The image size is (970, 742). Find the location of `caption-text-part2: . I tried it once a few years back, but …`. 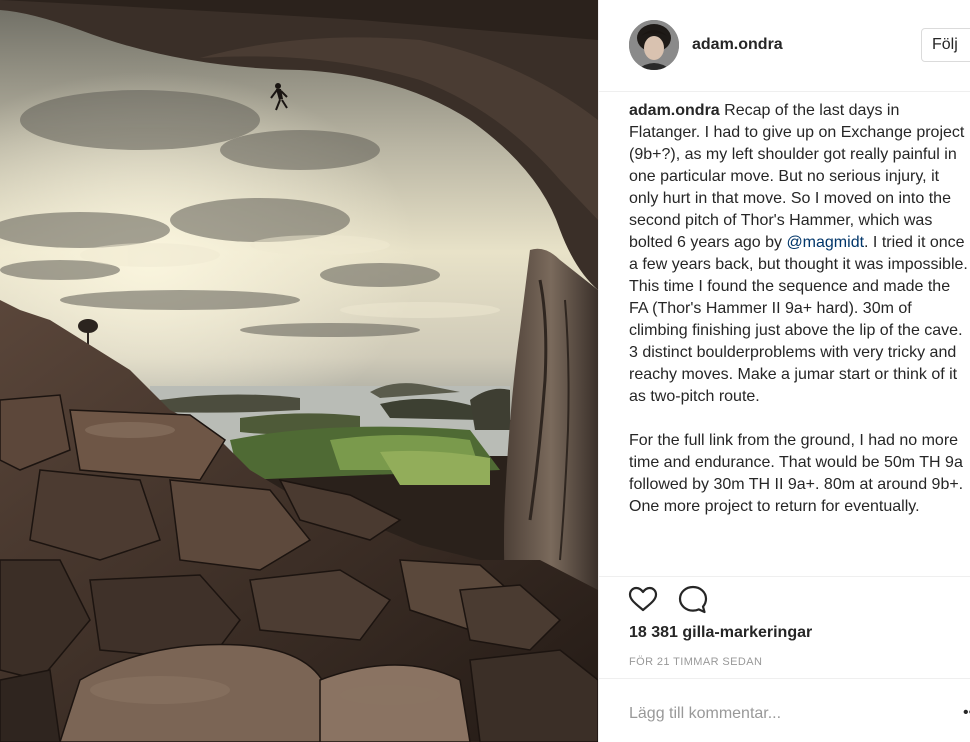

caption-text-part2: . I tried it once a few years back, but … is located at coordinates (798, 319).